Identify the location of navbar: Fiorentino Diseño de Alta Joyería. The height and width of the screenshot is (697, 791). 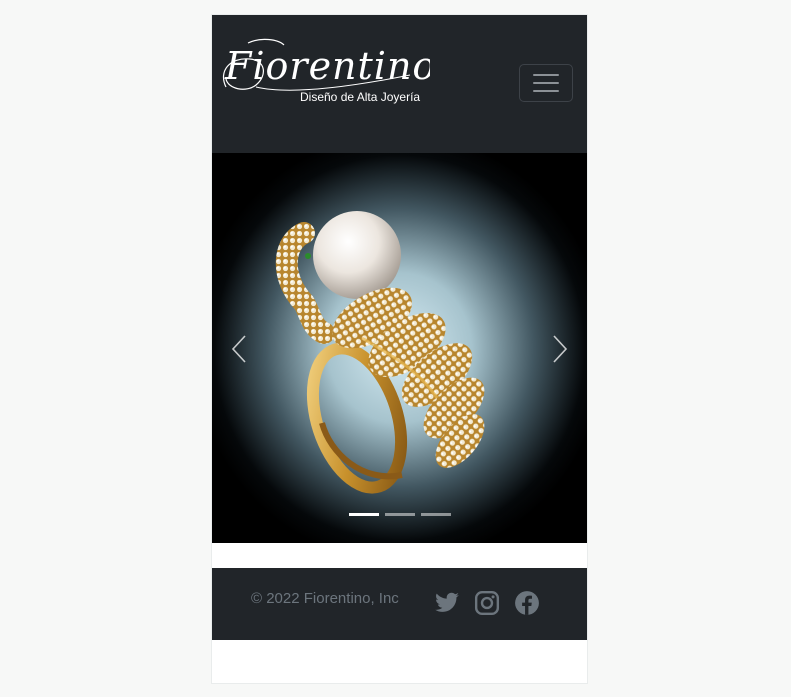
(399, 84).